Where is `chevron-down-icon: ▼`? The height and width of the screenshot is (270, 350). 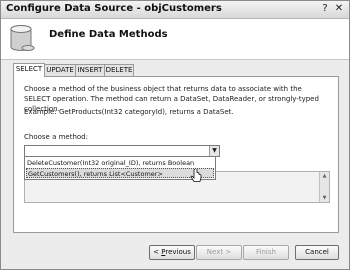
chevron-down-icon: ▼ is located at coordinates (214, 151).